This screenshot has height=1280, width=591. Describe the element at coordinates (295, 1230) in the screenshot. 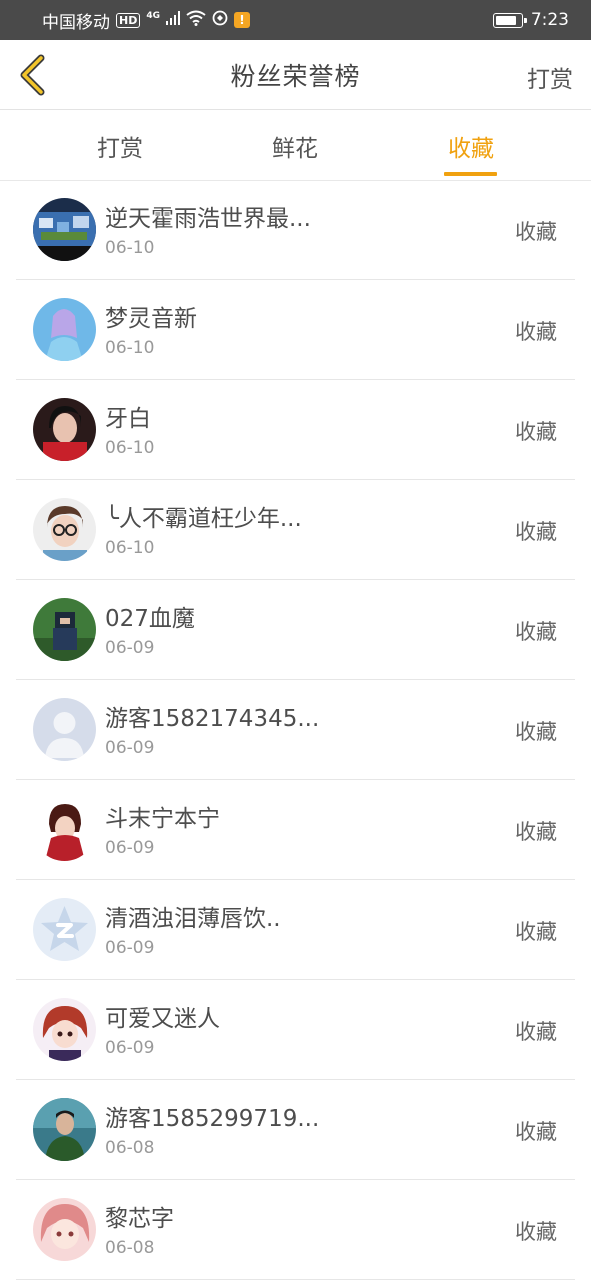

I see `list-item: 黎芯字 06-08 收藏` at that location.